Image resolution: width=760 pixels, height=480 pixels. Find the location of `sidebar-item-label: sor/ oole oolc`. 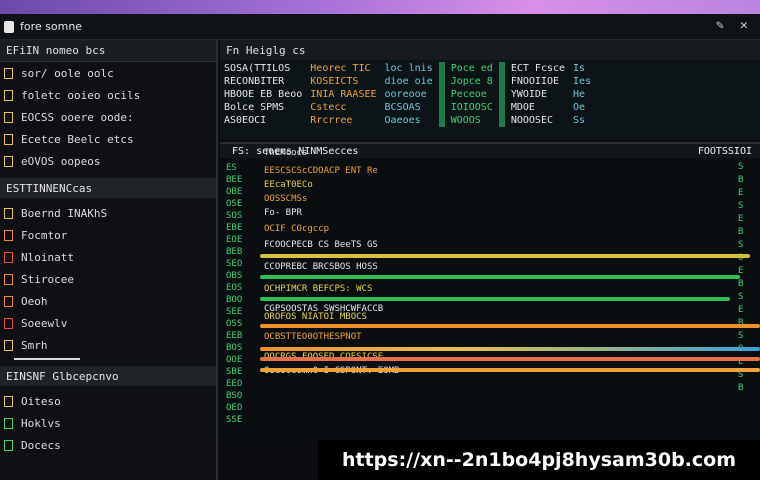

sidebar-item-label: sor/ oole oolc is located at coordinates (67, 73).